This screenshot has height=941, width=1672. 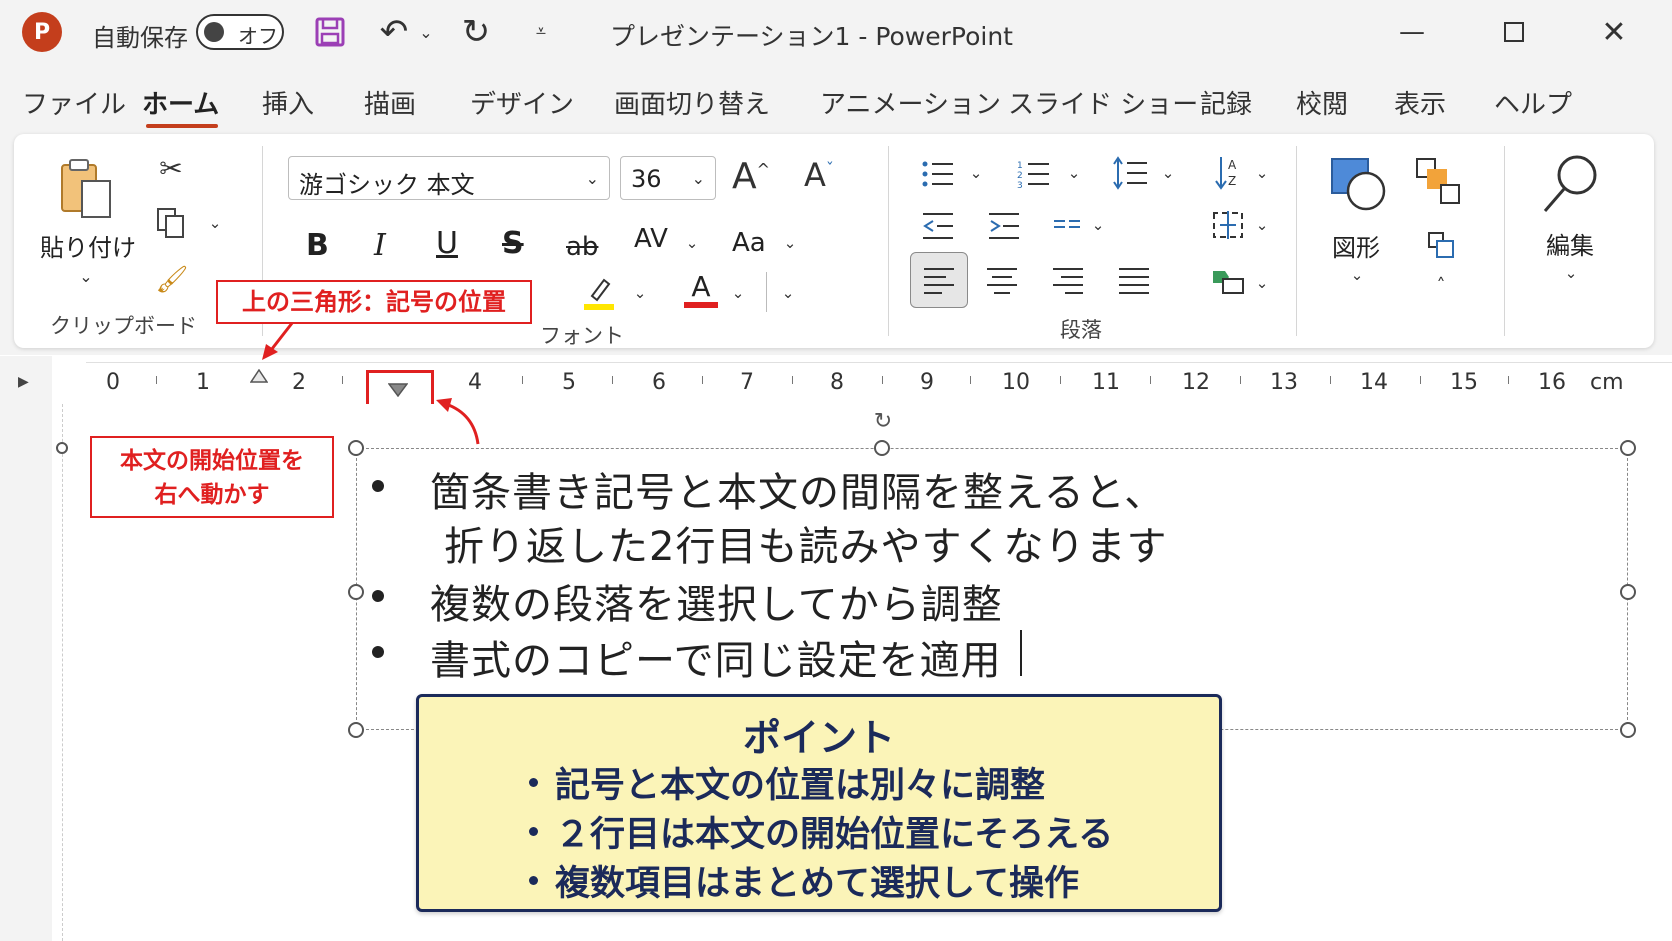 I want to click on ruler-number: 1, so click(x=203, y=382).